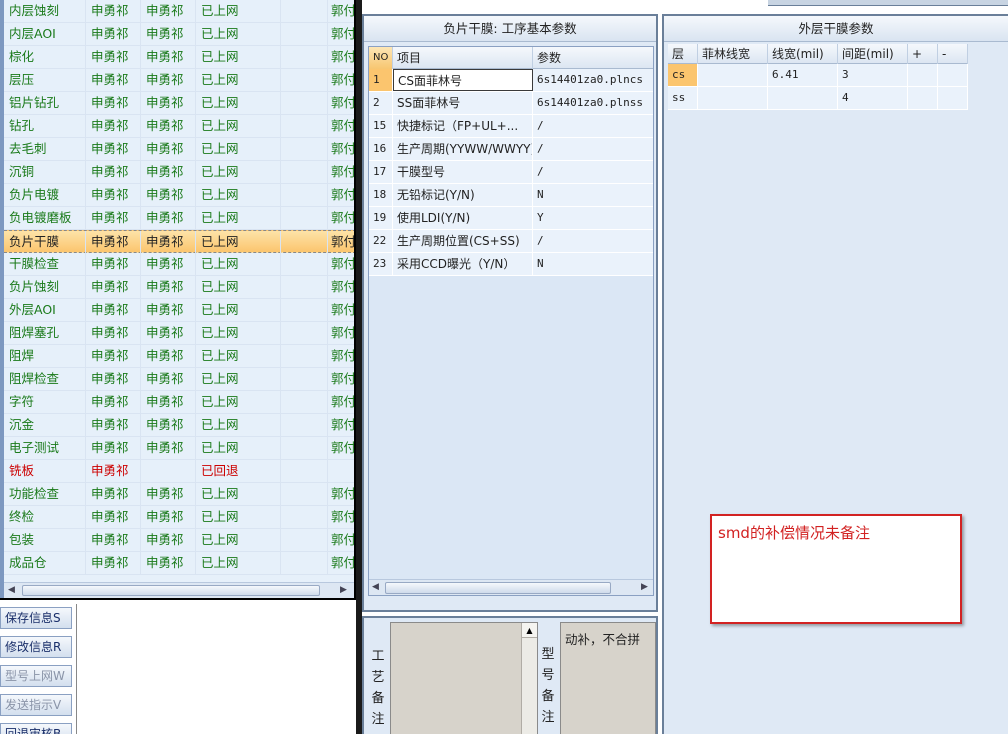 The width and height of the screenshot is (1008, 734). I want to click on process-row: 负电镀磨板 申勇祁 申勇祁 已上网 郭付, so click(179, 218).